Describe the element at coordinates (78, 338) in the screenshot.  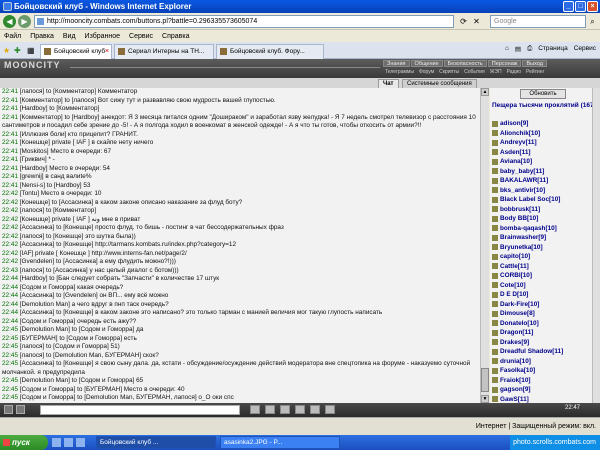
I see `message-text: [БУГЕРМАН] to [Содом и Гоморра] есть` at that location.